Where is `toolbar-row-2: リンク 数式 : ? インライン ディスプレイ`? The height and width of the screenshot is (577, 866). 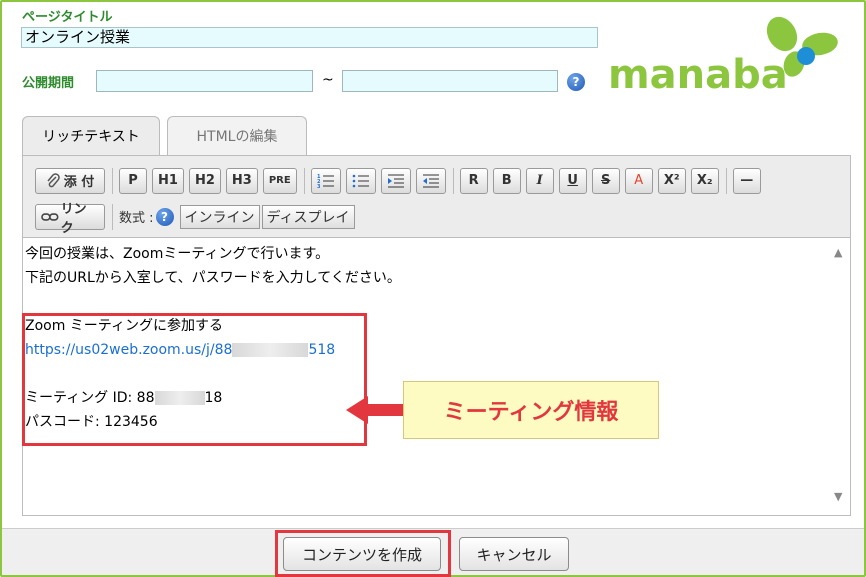
toolbar-row-2: リンク 数式 : ? インライン ディスプレイ is located at coordinates (195, 219).